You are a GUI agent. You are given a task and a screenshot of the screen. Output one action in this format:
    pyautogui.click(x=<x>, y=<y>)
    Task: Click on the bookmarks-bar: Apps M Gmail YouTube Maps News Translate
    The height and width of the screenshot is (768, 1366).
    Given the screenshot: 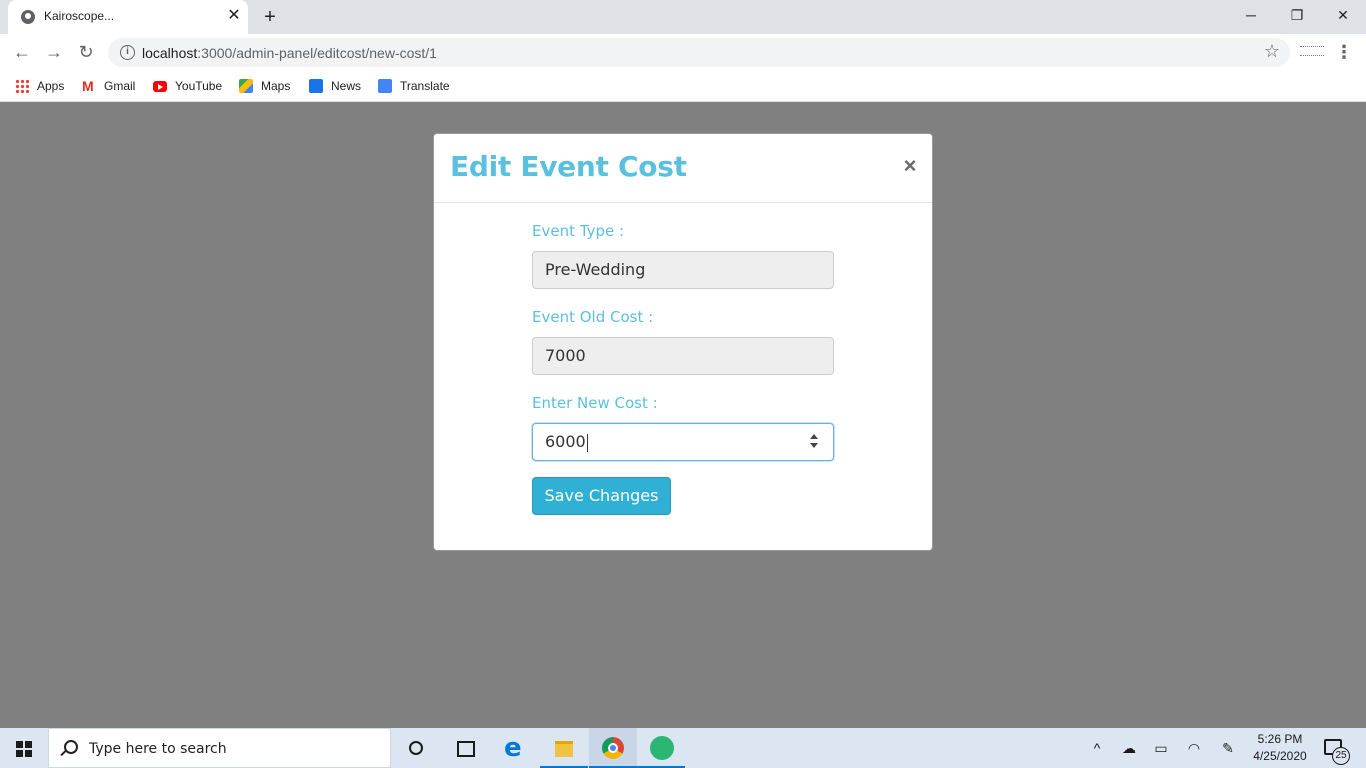 What is the action you would take?
    pyautogui.click(x=683, y=86)
    